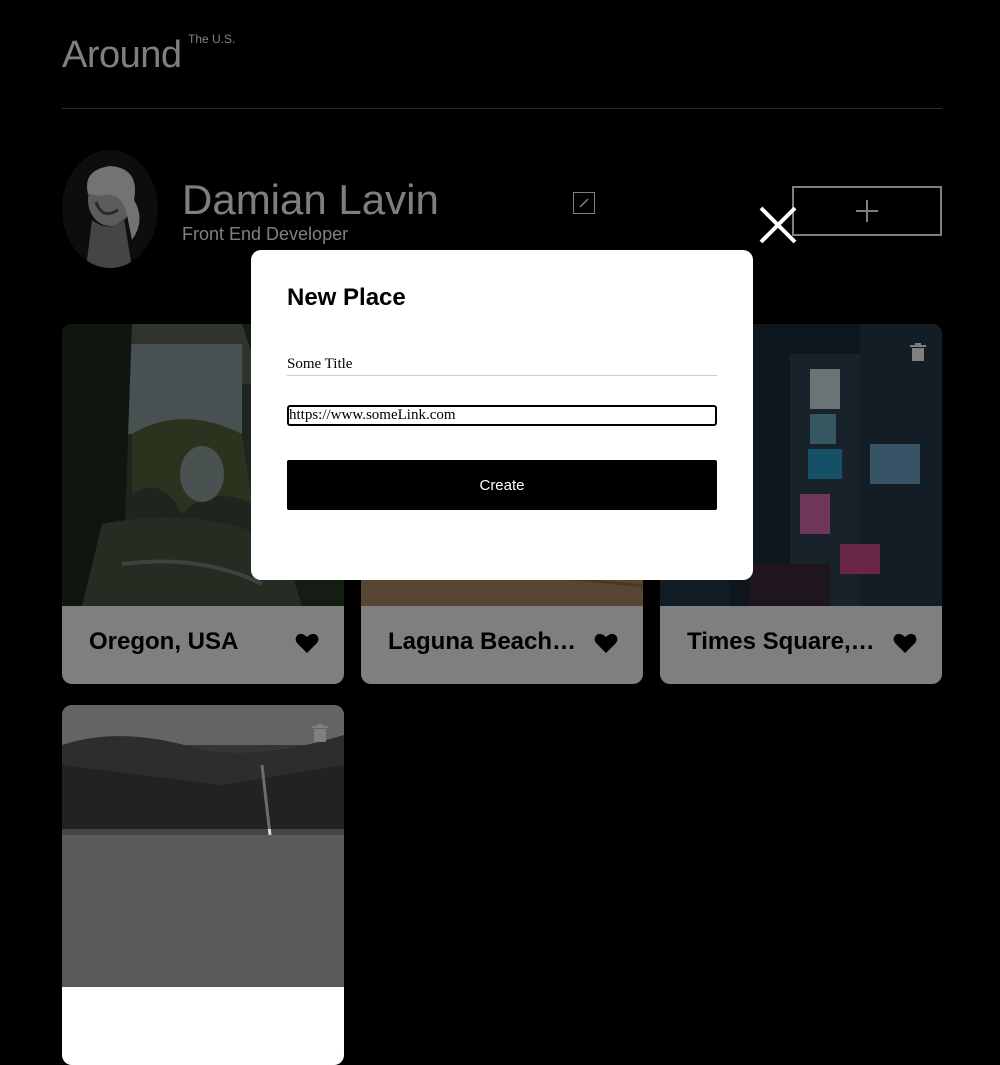 The width and height of the screenshot is (1000, 1065). Describe the element at coordinates (778, 225) in the screenshot. I see `close-icon` at that location.